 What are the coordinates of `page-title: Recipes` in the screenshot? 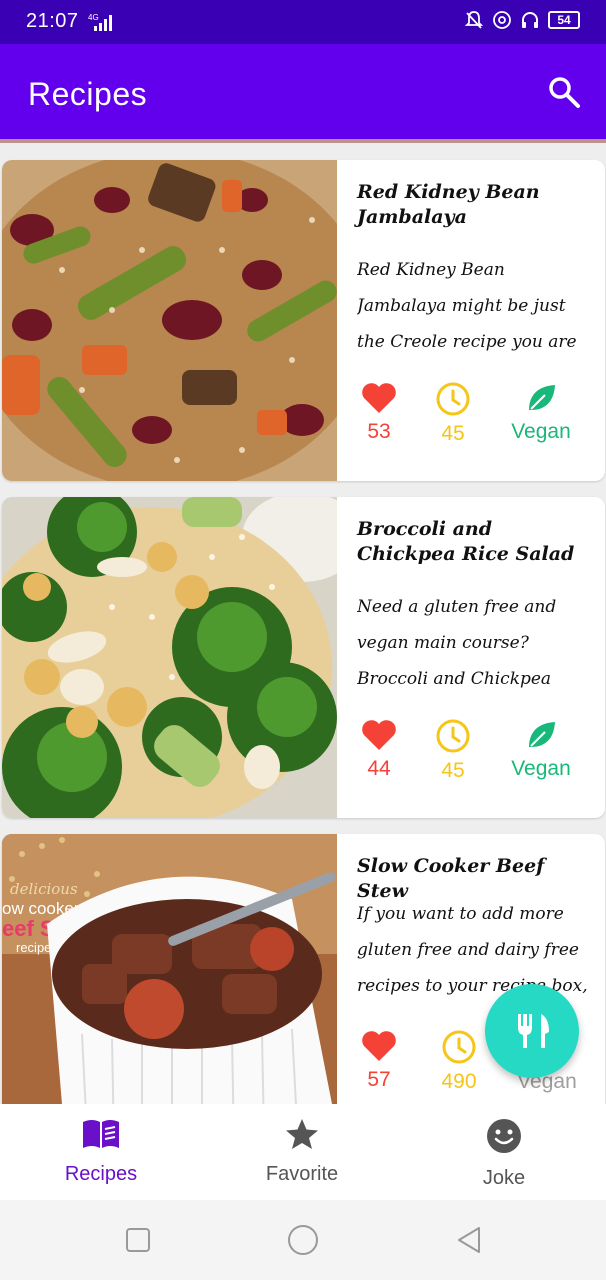 It's located at (88, 94).